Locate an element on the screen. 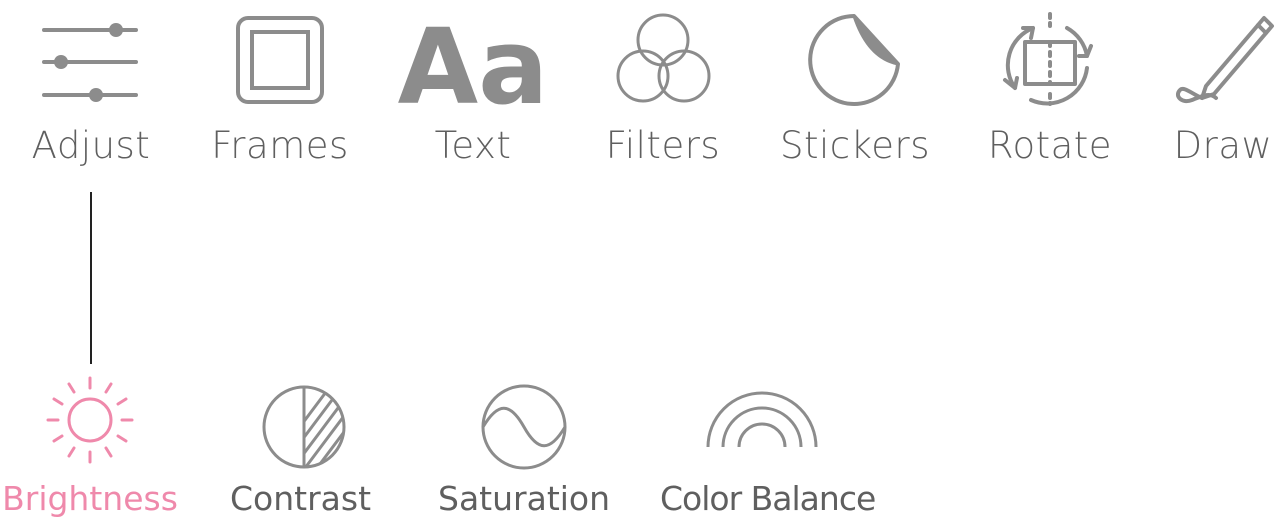  adjust-option-label: Saturation is located at coordinates (524, 498).